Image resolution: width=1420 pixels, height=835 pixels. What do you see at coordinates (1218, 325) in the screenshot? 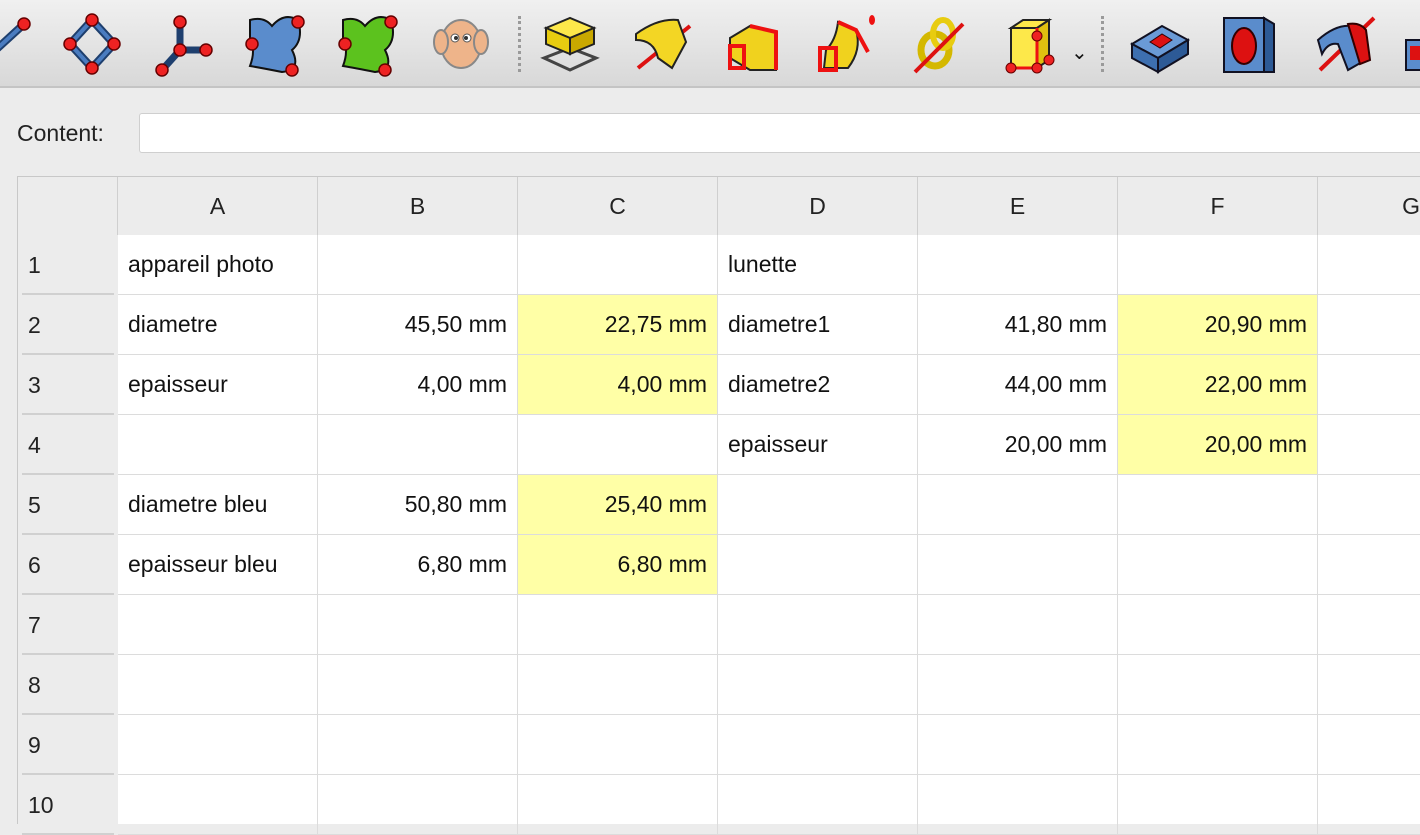
I see `cell-f2: 20,90 mm` at bounding box center [1218, 325].